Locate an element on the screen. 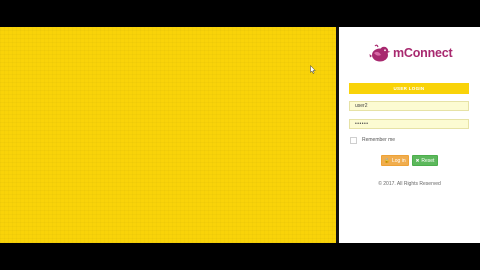 Image resolution: width=480 pixels, height=270 pixels. remember-me-label: Remember me is located at coordinates (379, 140).